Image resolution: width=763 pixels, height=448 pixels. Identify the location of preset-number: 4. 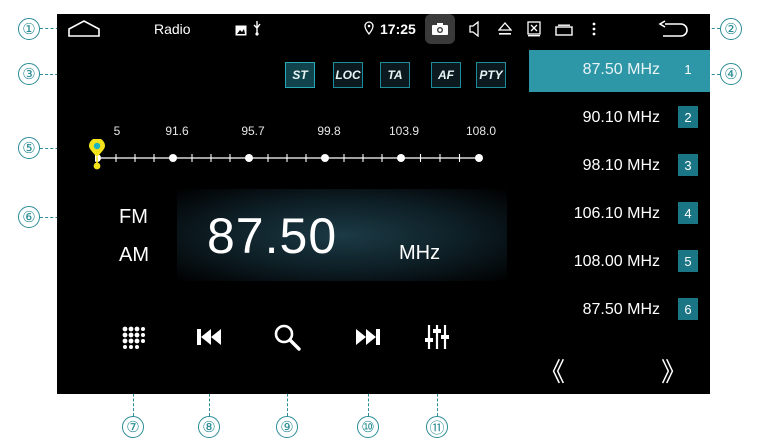
(688, 213).